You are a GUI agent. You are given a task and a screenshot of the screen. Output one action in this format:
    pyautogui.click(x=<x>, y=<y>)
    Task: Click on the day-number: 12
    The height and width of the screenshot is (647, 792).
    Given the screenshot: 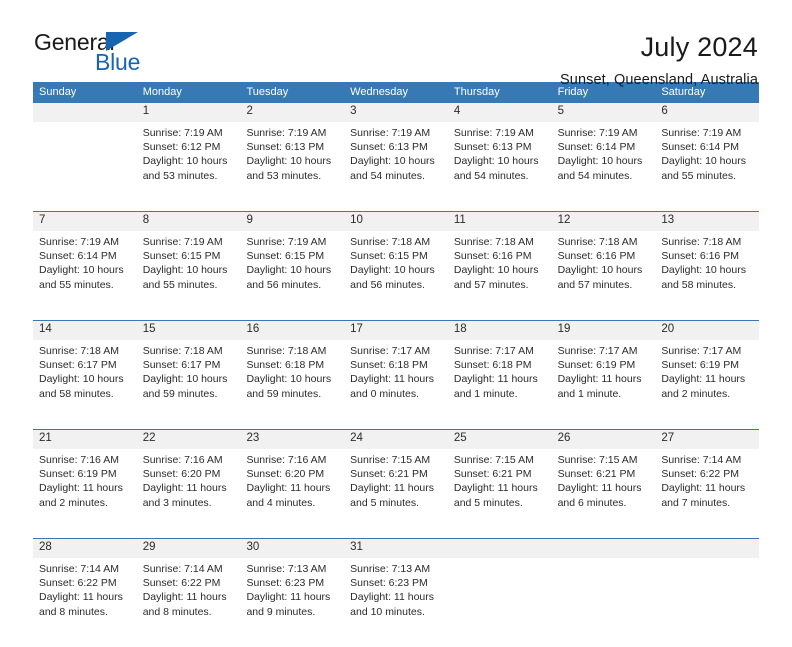 What is the action you would take?
    pyautogui.click(x=604, y=221)
    